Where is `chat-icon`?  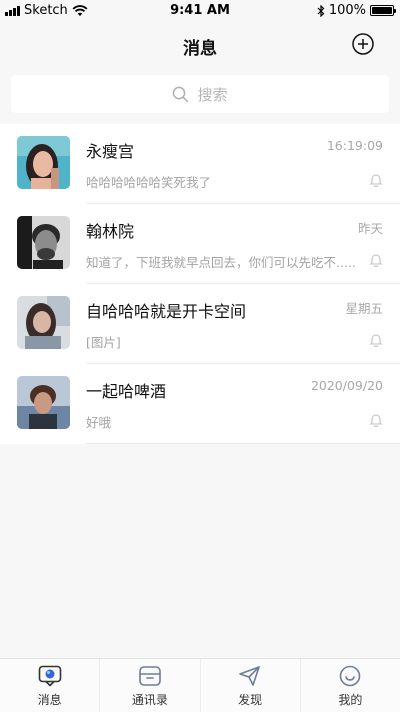
chat-icon is located at coordinates (49, 676).